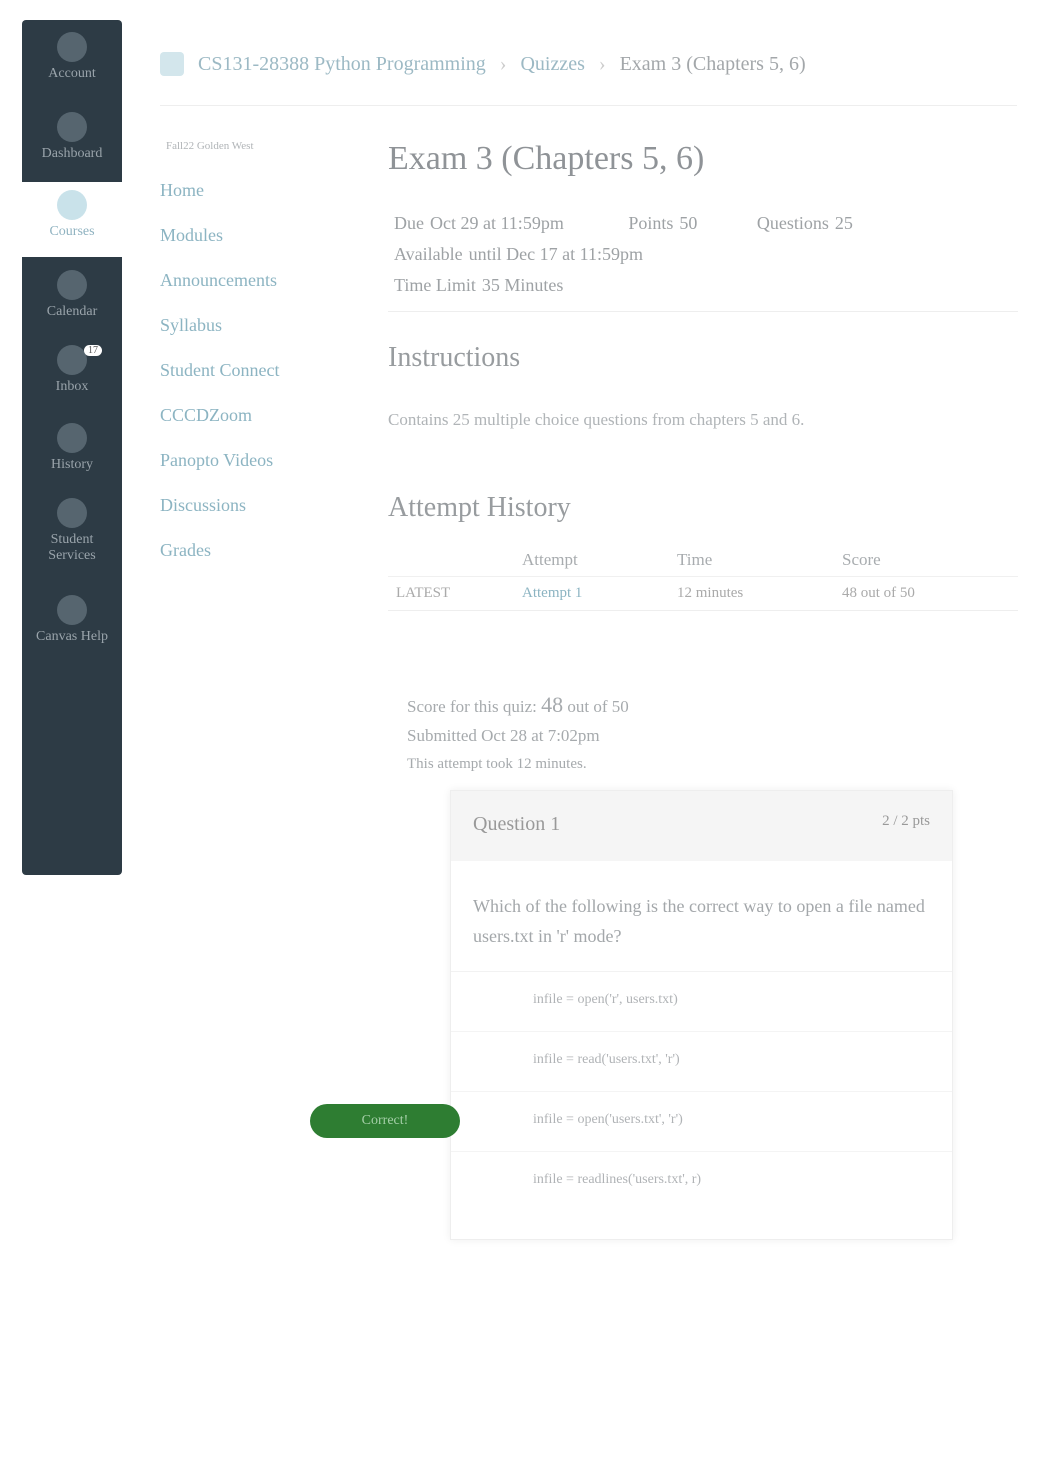 This screenshot has height=1483, width=1062. Describe the element at coordinates (503, 735) in the screenshot. I see `submitted-text: Submitted Oct 28 at 7:02pm` at that location.